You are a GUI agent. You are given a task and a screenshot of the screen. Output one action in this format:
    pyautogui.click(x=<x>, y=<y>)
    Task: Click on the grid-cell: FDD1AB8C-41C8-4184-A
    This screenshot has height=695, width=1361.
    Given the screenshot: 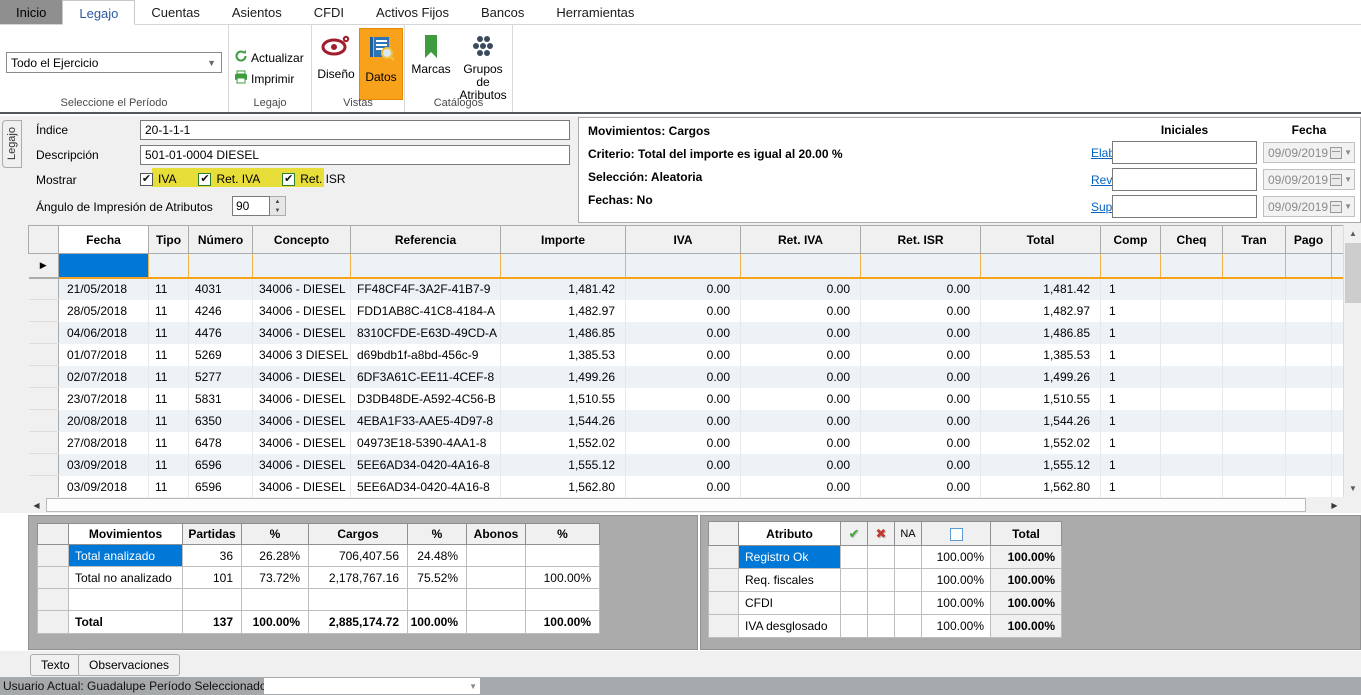 What is the action you would take?
    pyautogui.click(x=425, y=310)
    